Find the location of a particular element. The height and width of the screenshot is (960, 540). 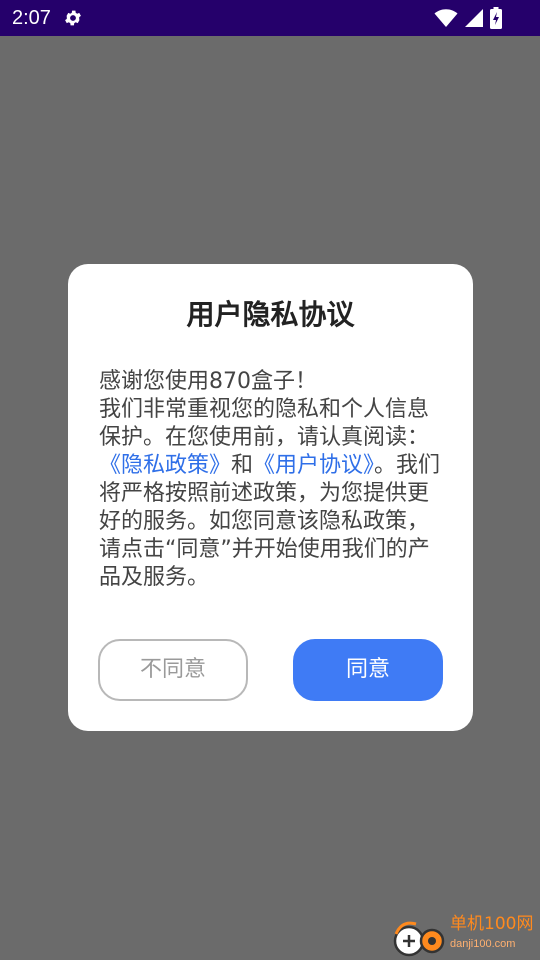

body-text-before-links: 我们非常重视您的隐私和个人信息保护。在您使用前，请认真阅读： is located at coordinates (264, 423).